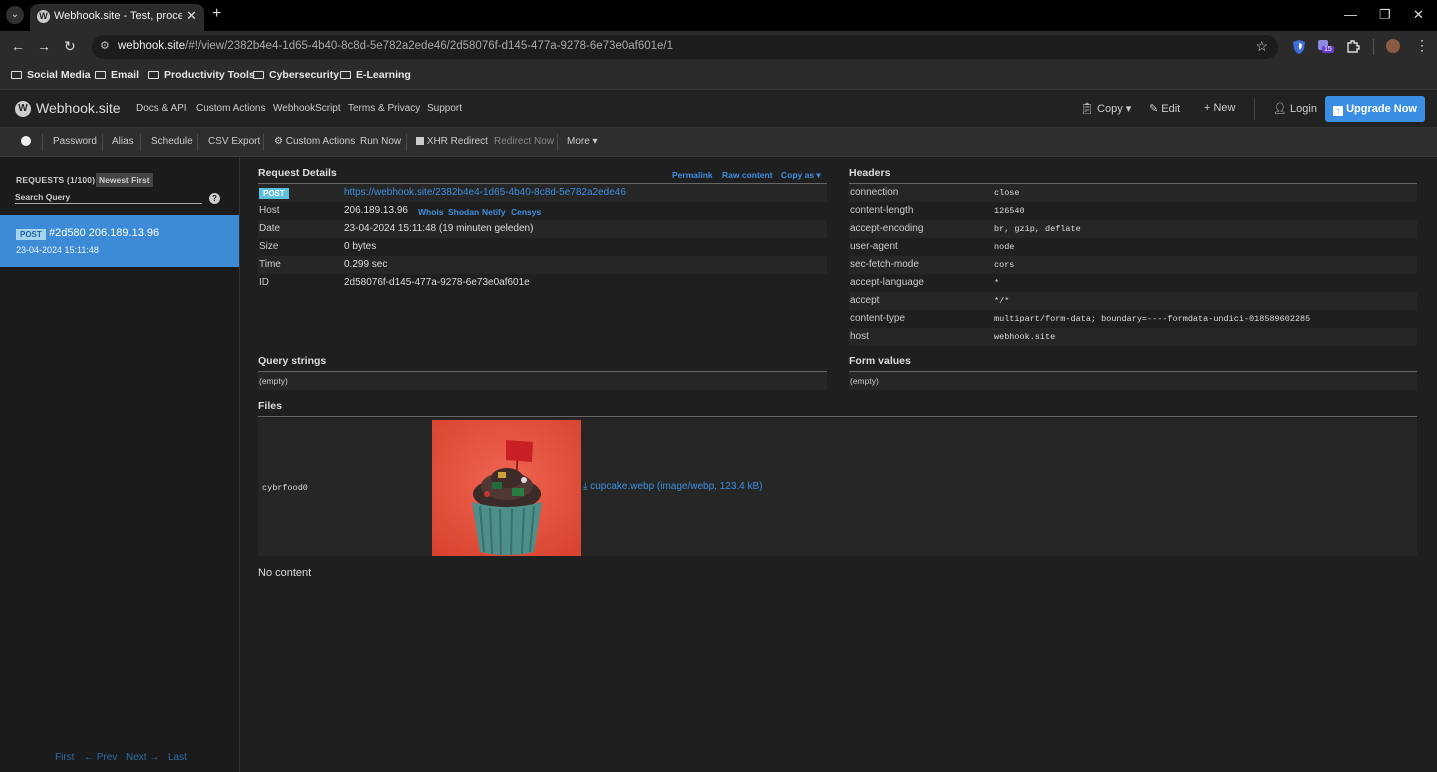  What do you see at coordinates (105, 45) in the screenshot?
I see `site-settings-icon: ⚙` at bounding box center [105, 45].